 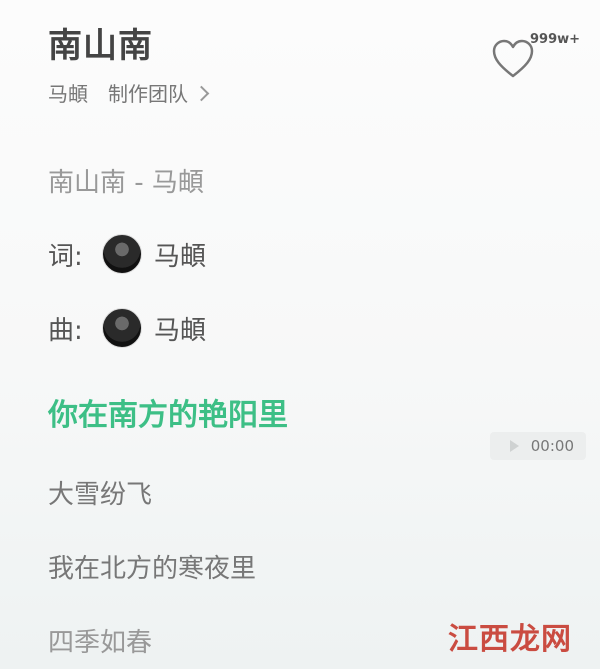 I want to click on like-button: 999w+, so click(x=540, y=60).